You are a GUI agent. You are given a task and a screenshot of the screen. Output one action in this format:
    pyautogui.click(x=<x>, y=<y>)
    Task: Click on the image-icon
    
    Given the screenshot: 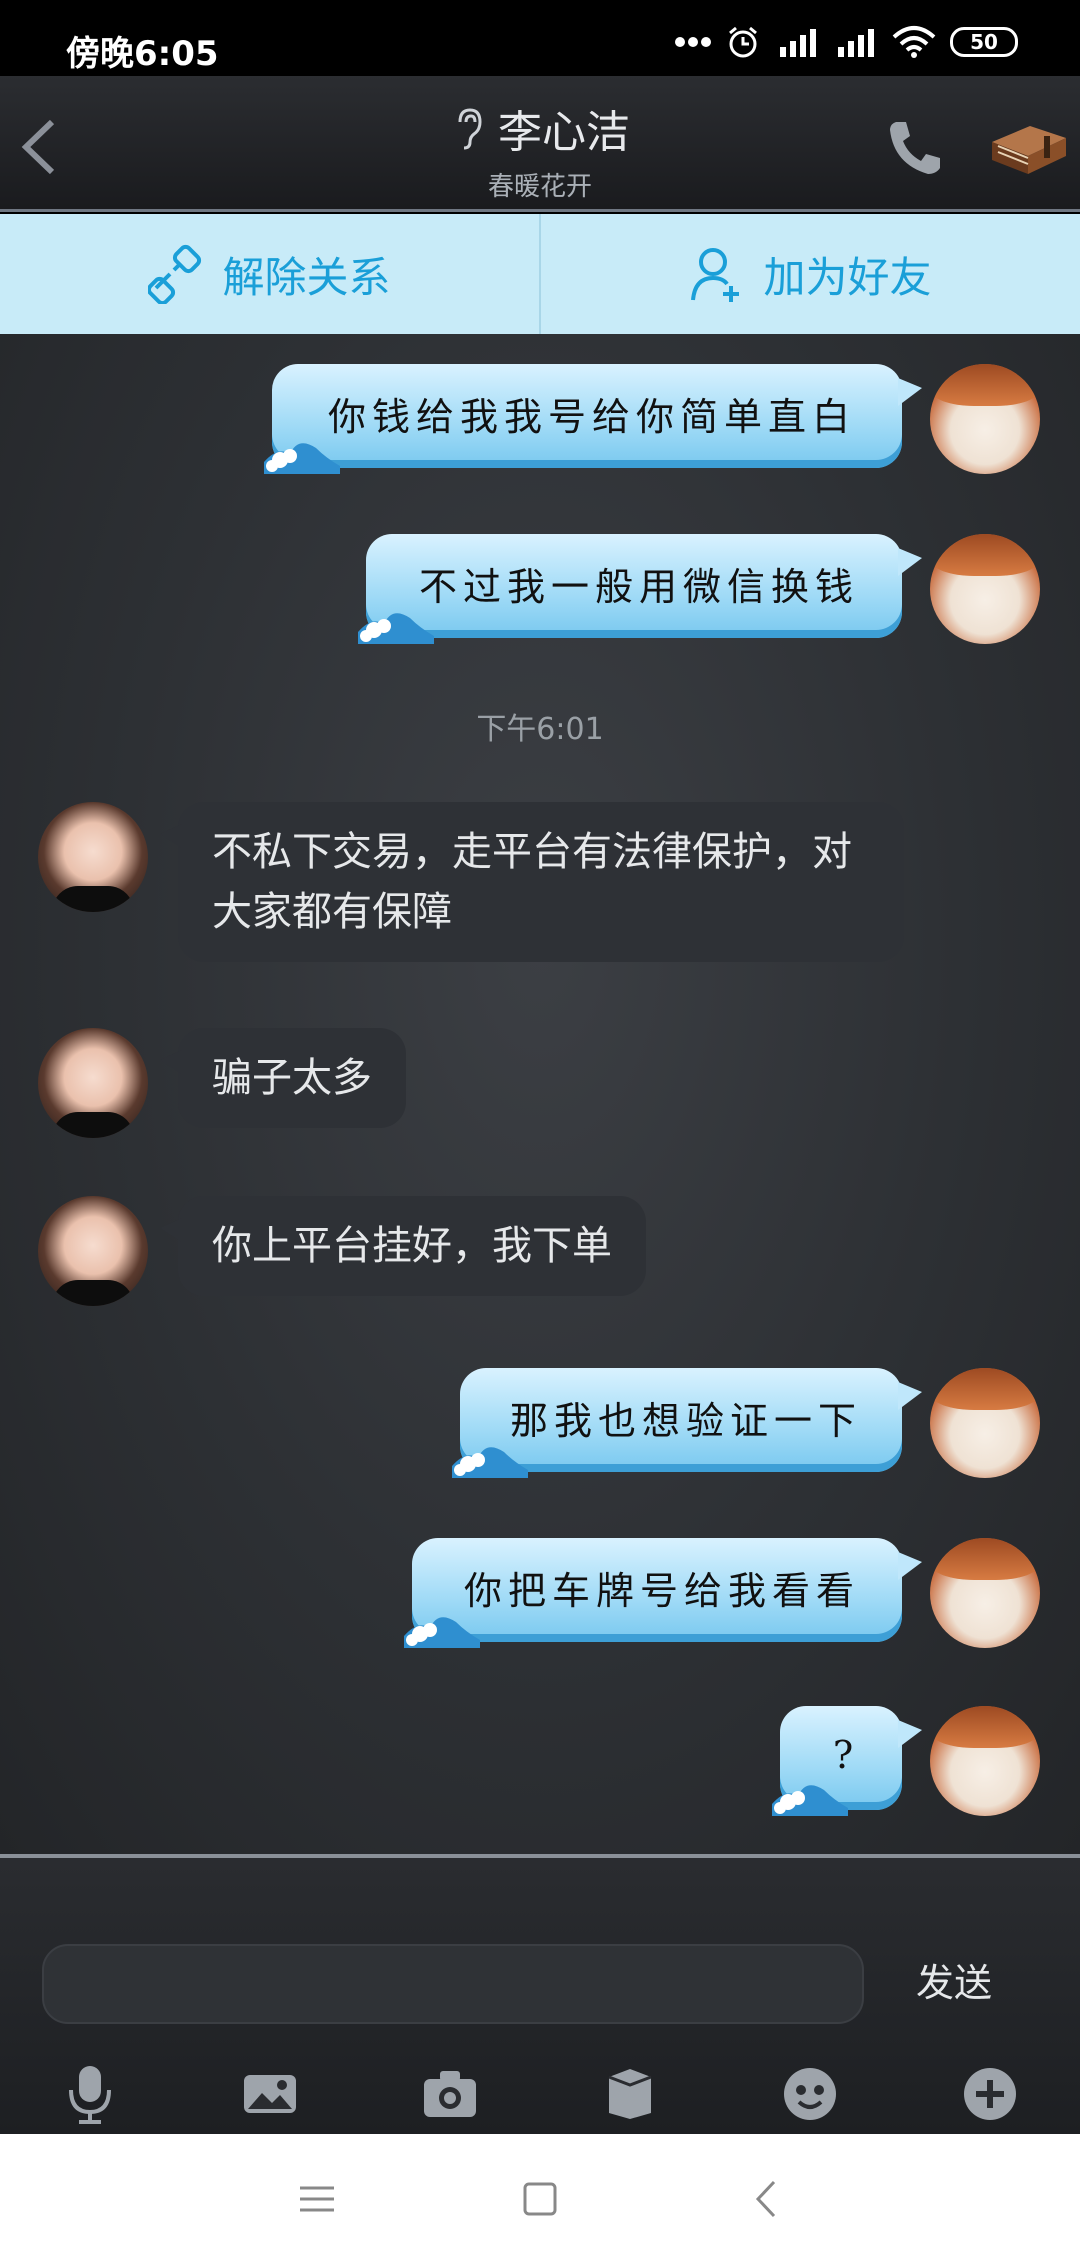 What is the action you would take?
    pyautogui.click(x=270, y=2094)
    